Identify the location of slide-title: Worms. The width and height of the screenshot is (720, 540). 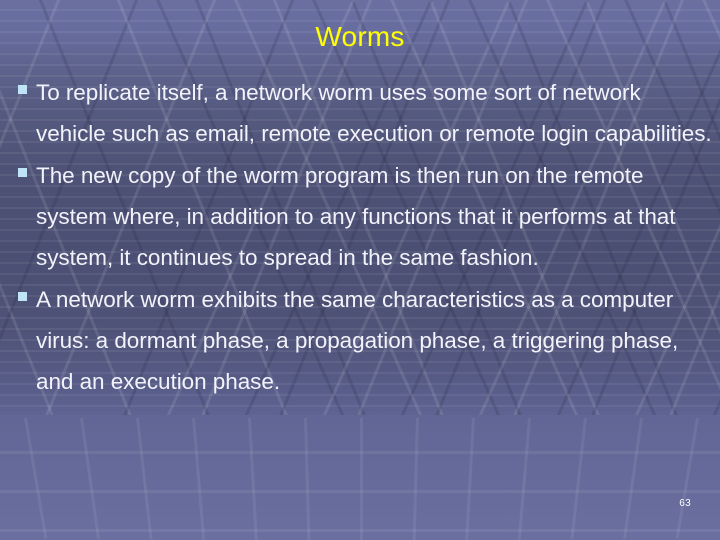
(360, 36).